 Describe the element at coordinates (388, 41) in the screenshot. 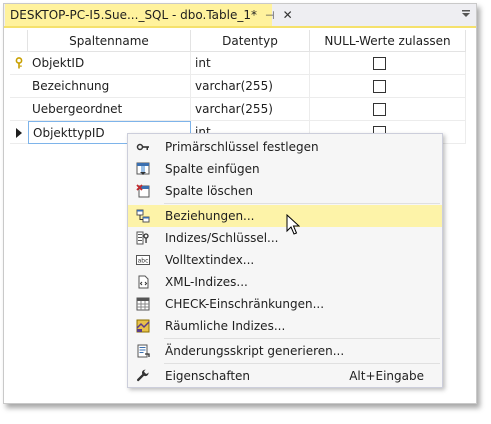

I see `header-allow-nulls: NULL-Werte zulassen` at that location.